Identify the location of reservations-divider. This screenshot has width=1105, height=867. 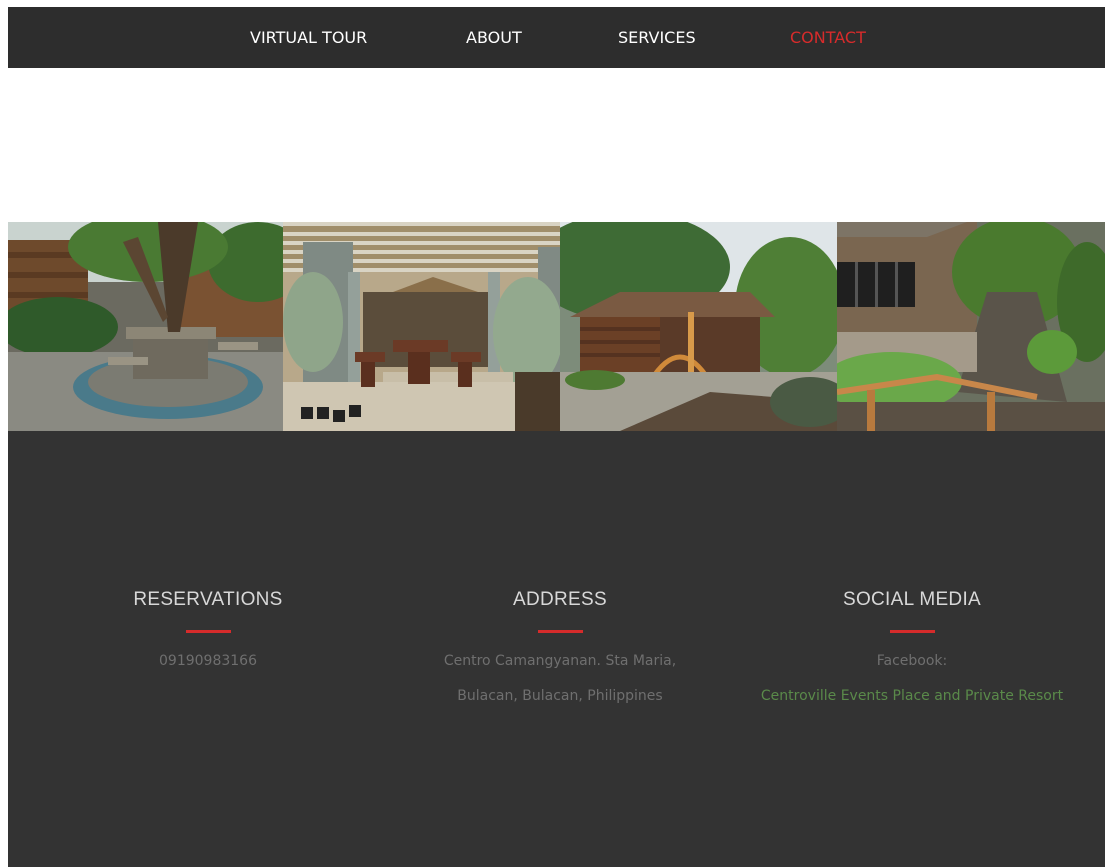
(208, 631).